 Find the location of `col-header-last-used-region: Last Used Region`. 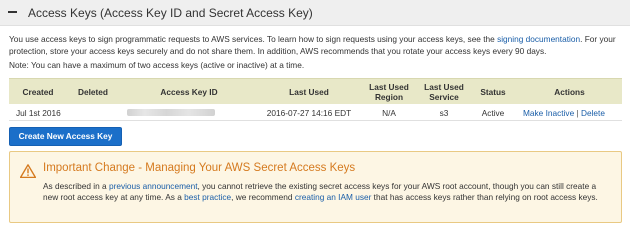

col-header-last-used-region: Last Used Region is located at coordinates (389, 92).